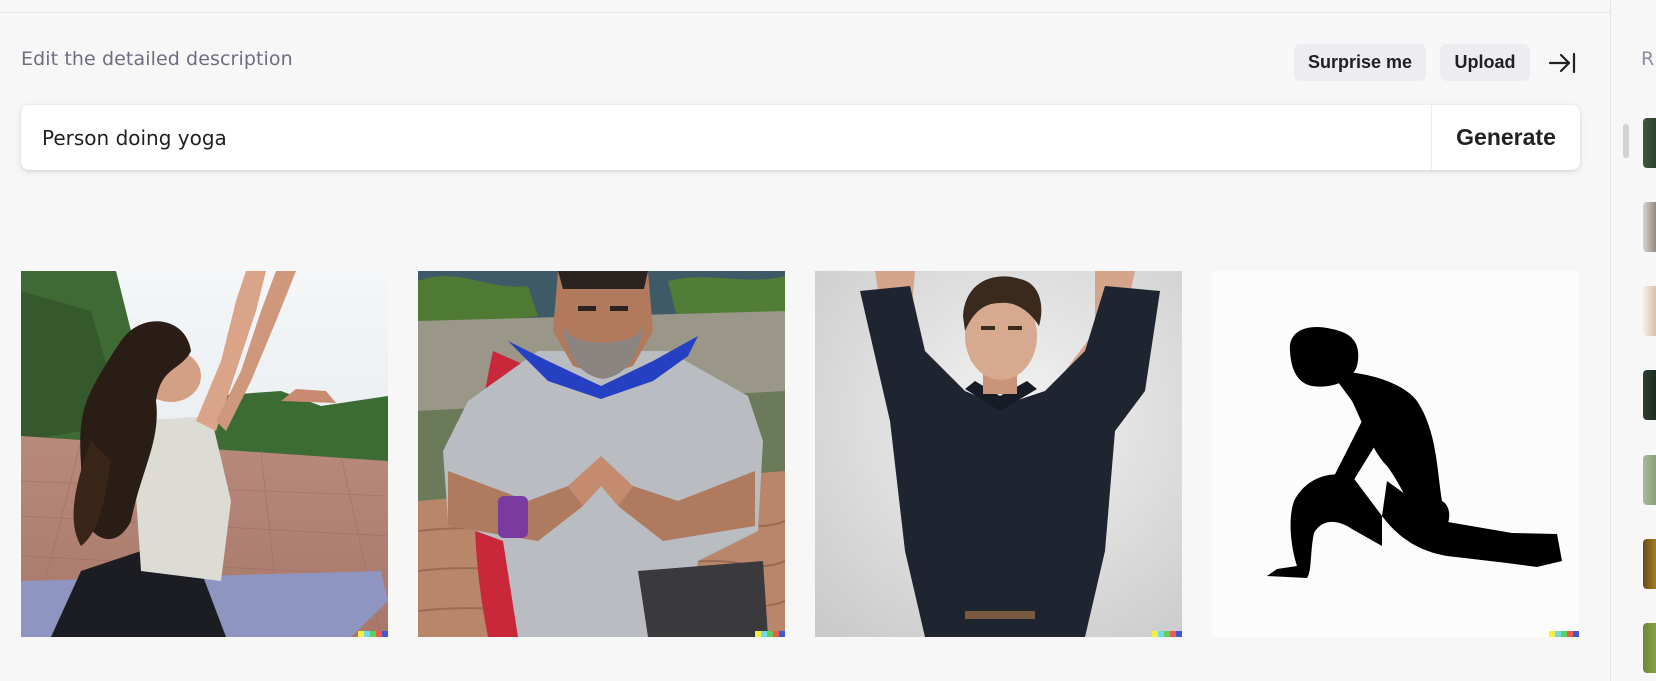 The image size is (1656, 681). Describe the element at coordinates (1633, 340) in the screenshot. I see `history-sidebar: R` at that location.